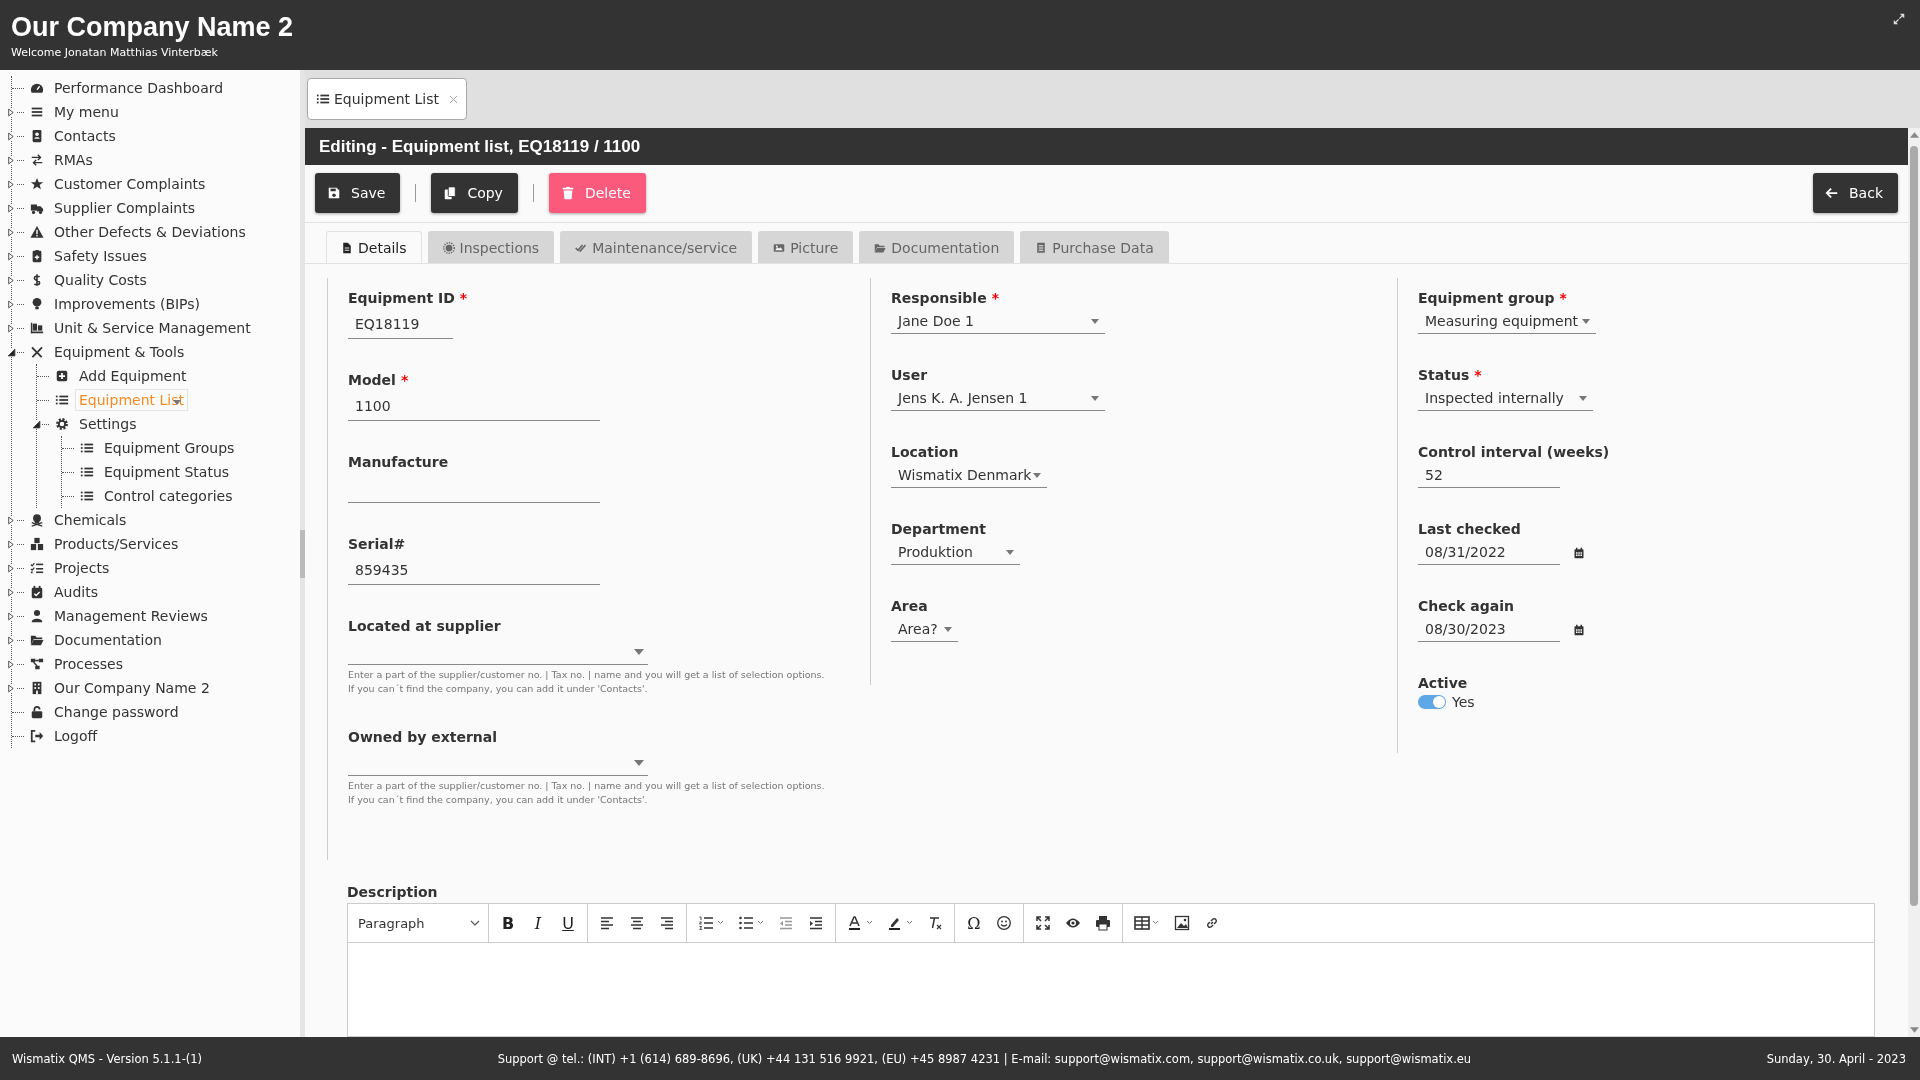 The width and height of the screenshot is (1920, 1080). I want to click on dropdown: Measuring equipment, so click(1507, 321).